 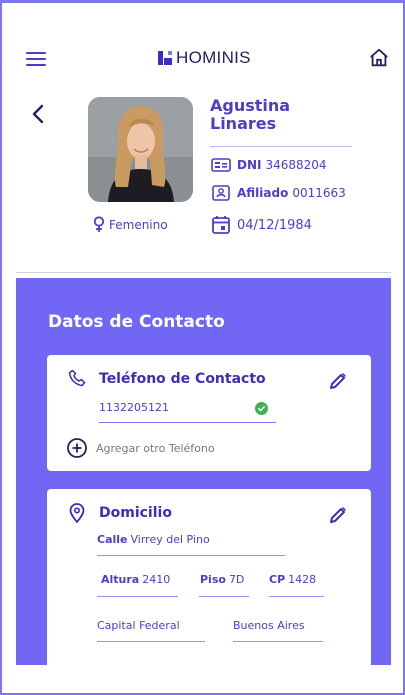 I want to click on piso-value: 7D, so click(x=236, y=579).